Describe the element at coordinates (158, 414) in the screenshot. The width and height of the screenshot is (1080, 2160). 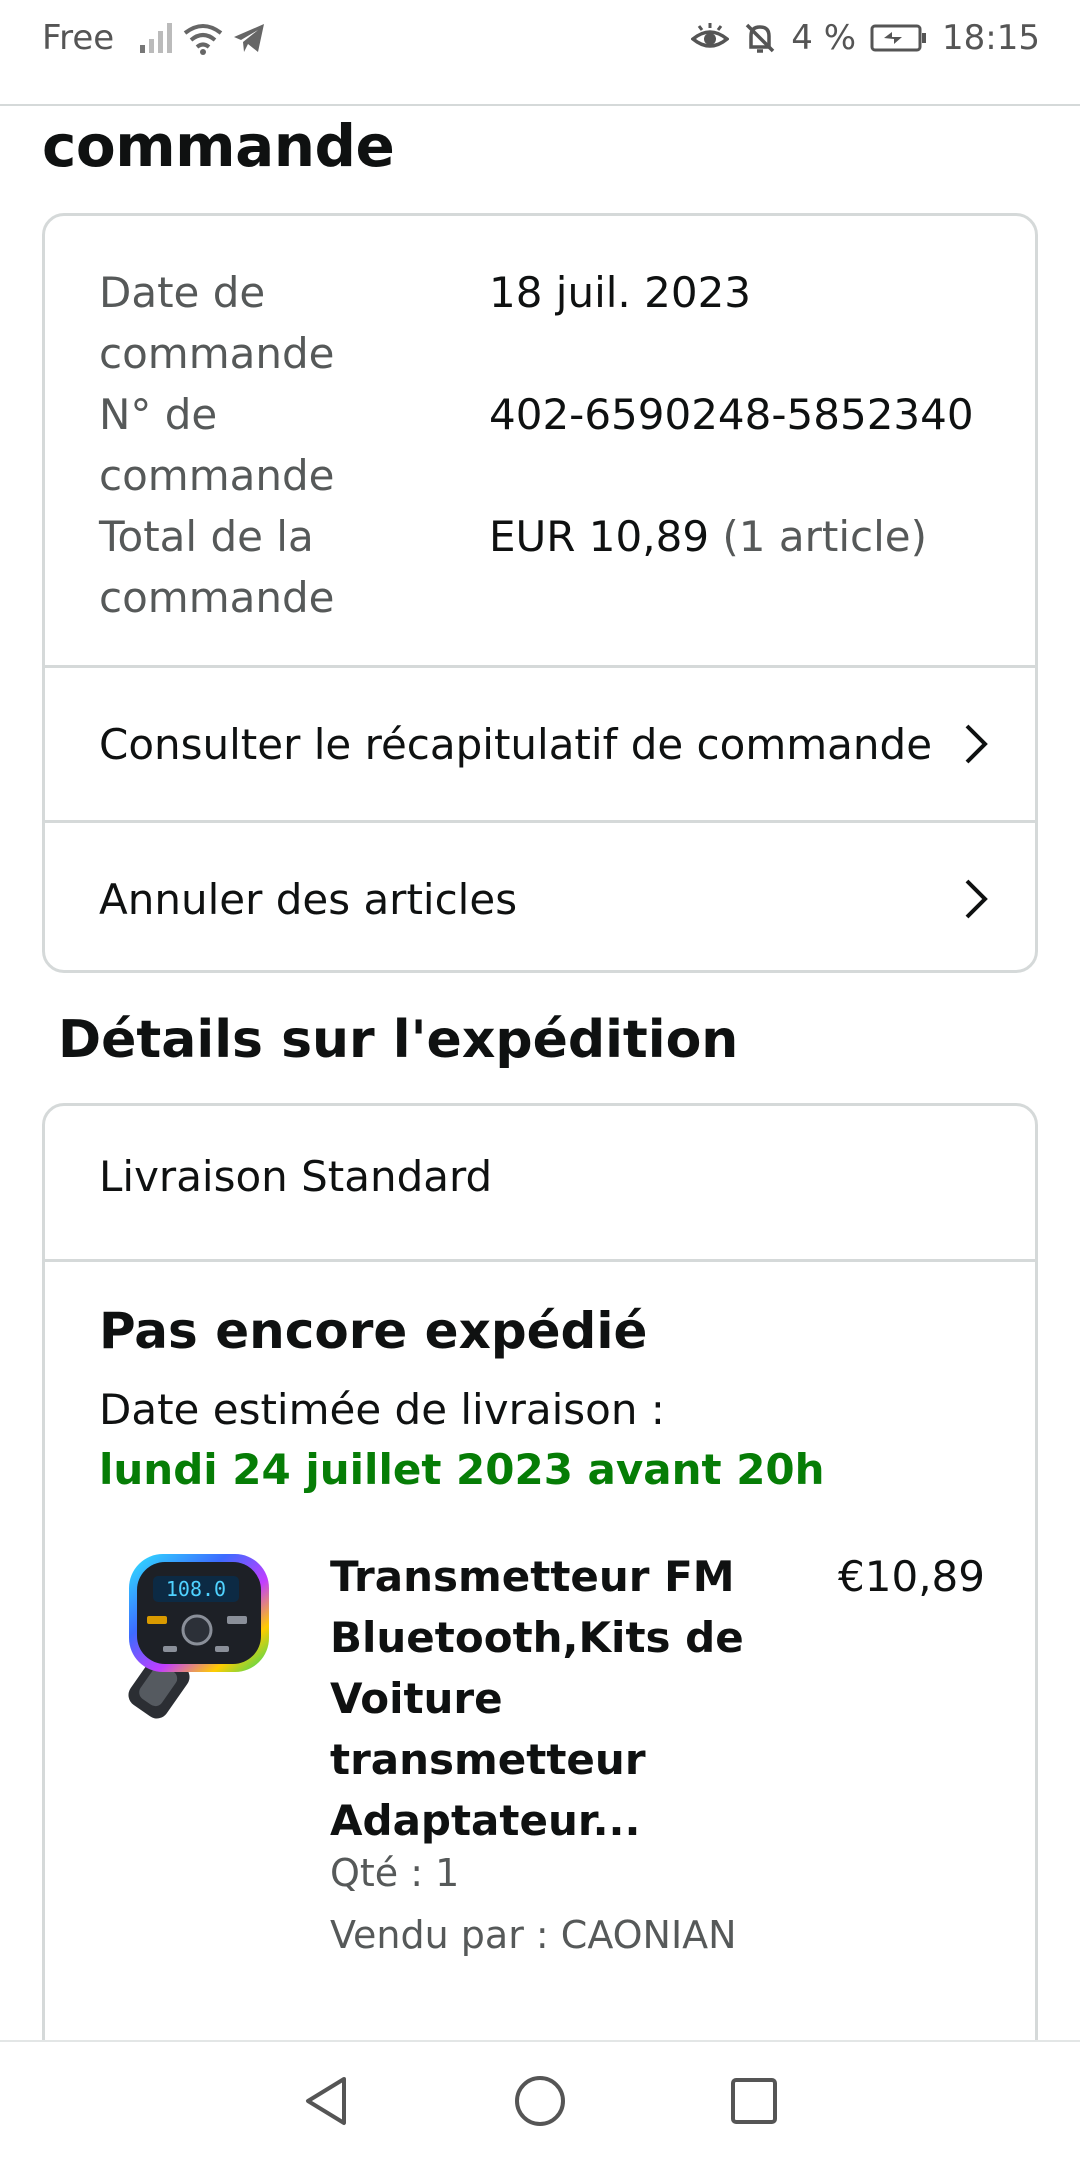
I see `order-number-label-line1: N° de` at that location.